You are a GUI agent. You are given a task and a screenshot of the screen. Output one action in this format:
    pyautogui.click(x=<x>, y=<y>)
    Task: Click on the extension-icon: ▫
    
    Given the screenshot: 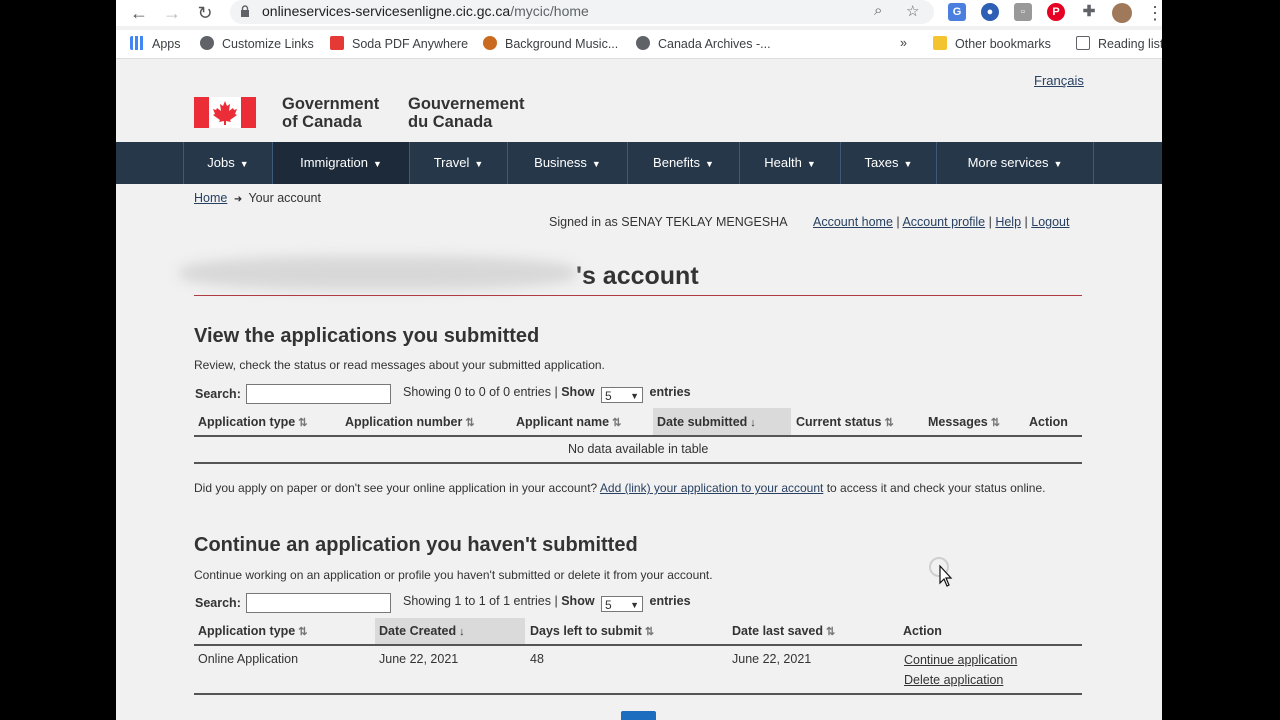 What is the action you would take?
    pyautogui.click(x=1023, y=12)
    